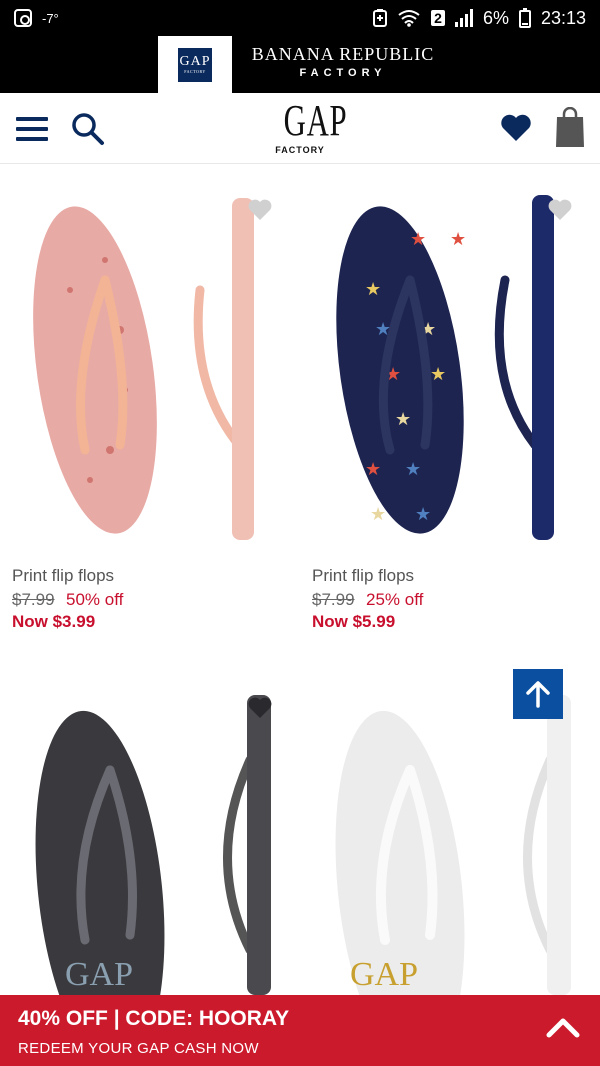 The image size is (600, 1066). Describe the element at coordinates (195, 71) in the screenshot. I see `gap-mini-logo-sub: FACTORY` at that location.